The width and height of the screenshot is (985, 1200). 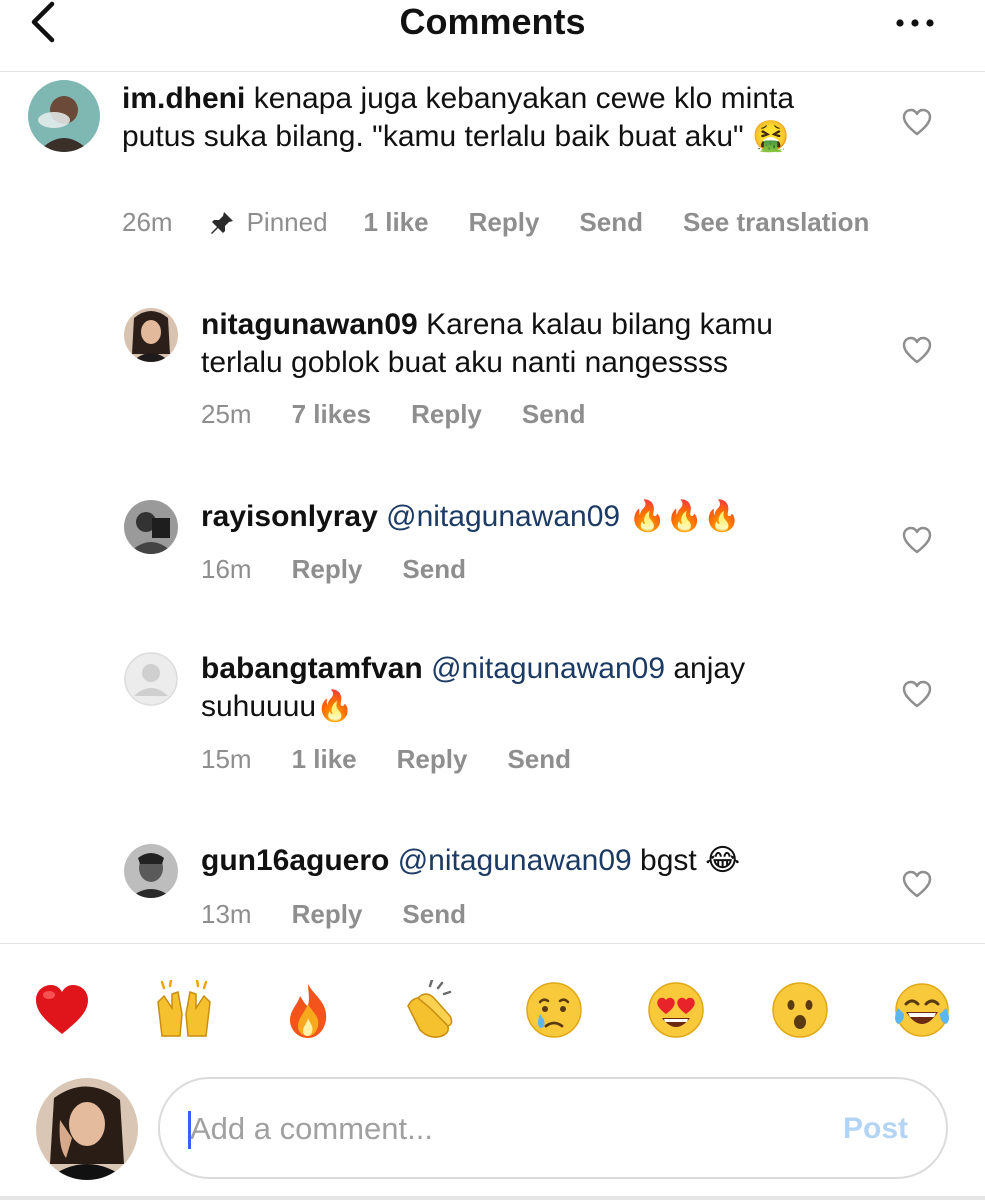 What do you see at coordinates (87, 1129) in the screenshot?
I see `current-user-avatar` at bounding box center [87, 1129].